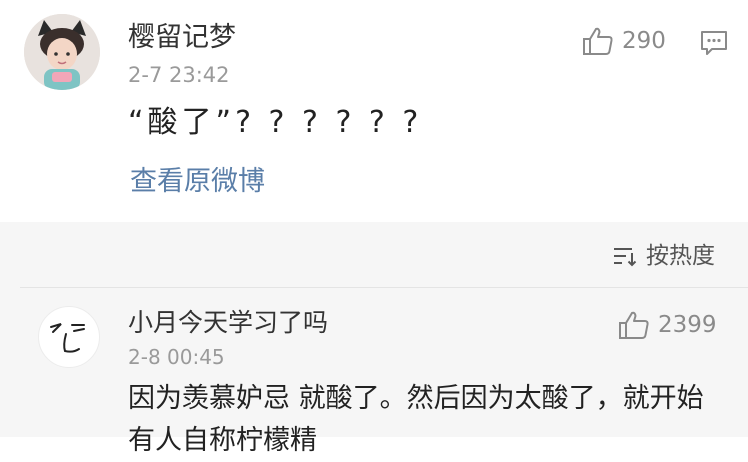 Image resolution: width=748 pixels, height=462 pixels. Describe the element at coordinates (179, 75) in the screenshot. I see `post-timestamp: 2-7 23:42` at that location.